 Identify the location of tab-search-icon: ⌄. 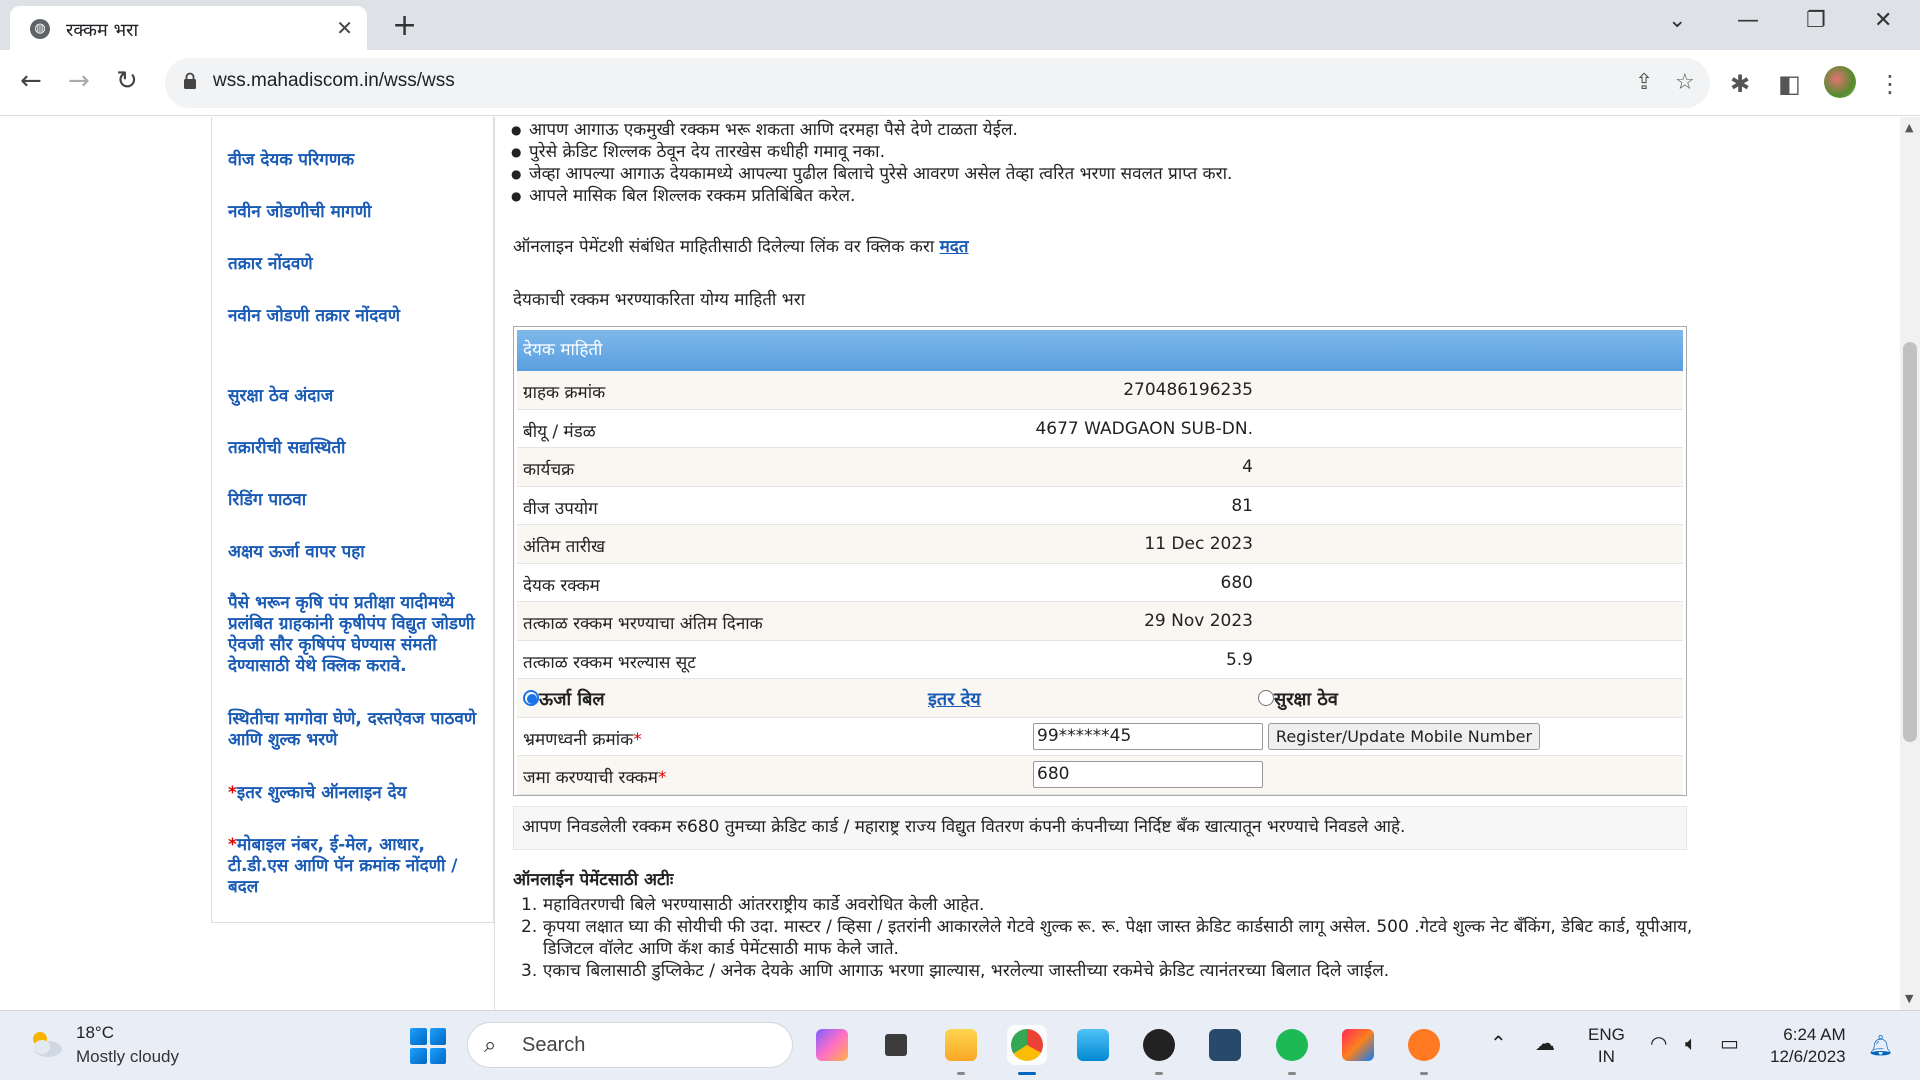
(1677, 20).